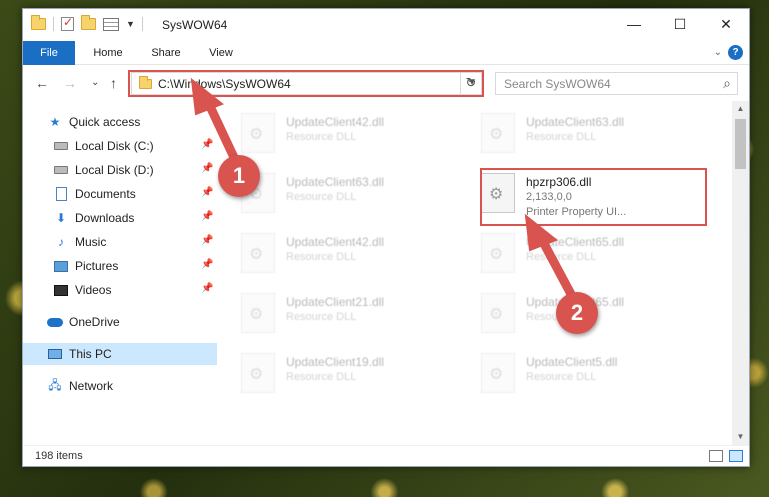  What do you see at coordinates (55, 322) in the screenshot?
I see `onedrive-cloud-icon` at bounding box center [55, 322].